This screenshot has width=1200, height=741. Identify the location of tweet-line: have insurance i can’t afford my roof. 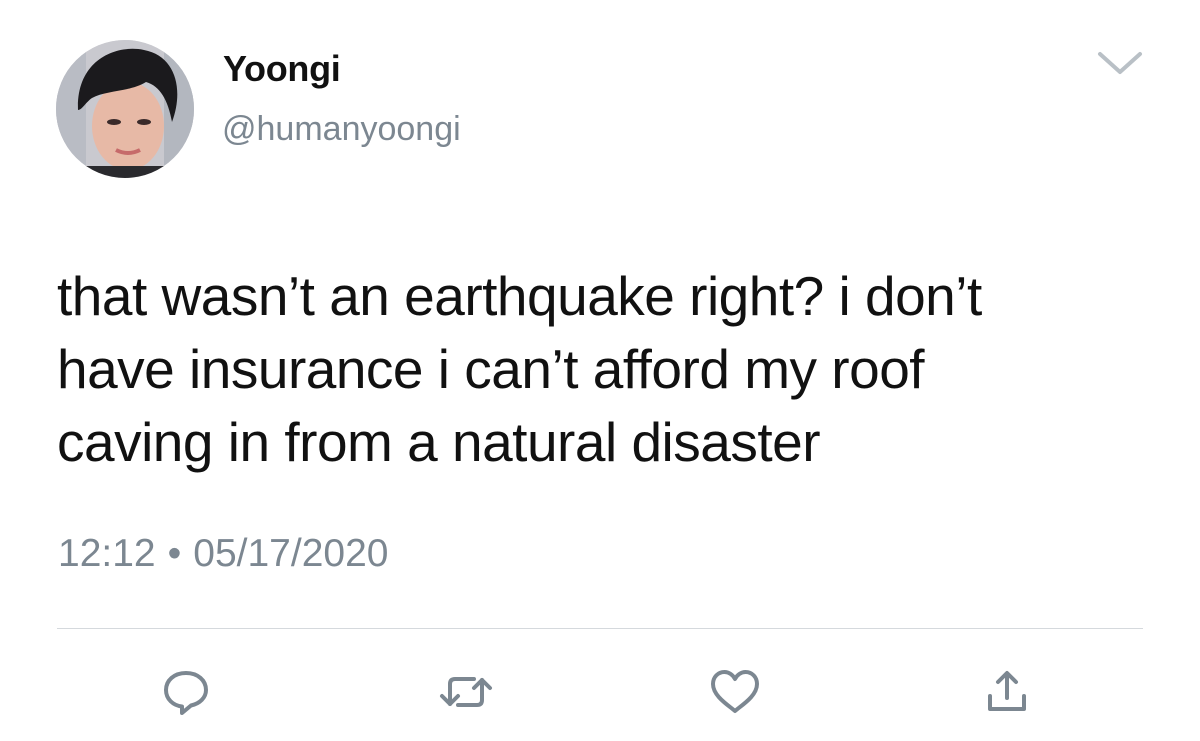
(491, 369).